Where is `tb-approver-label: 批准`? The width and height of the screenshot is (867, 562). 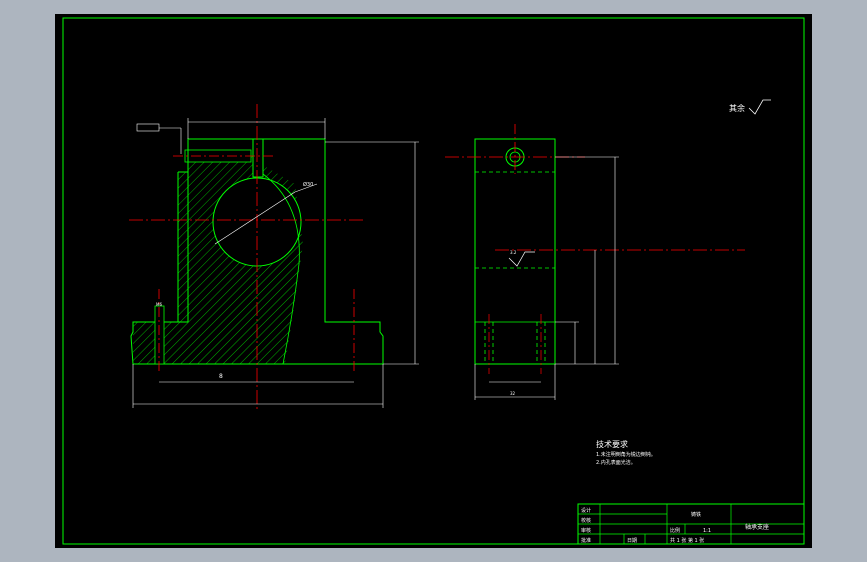 tb-approver-label: 批准 is located at coordinates (586, 540).